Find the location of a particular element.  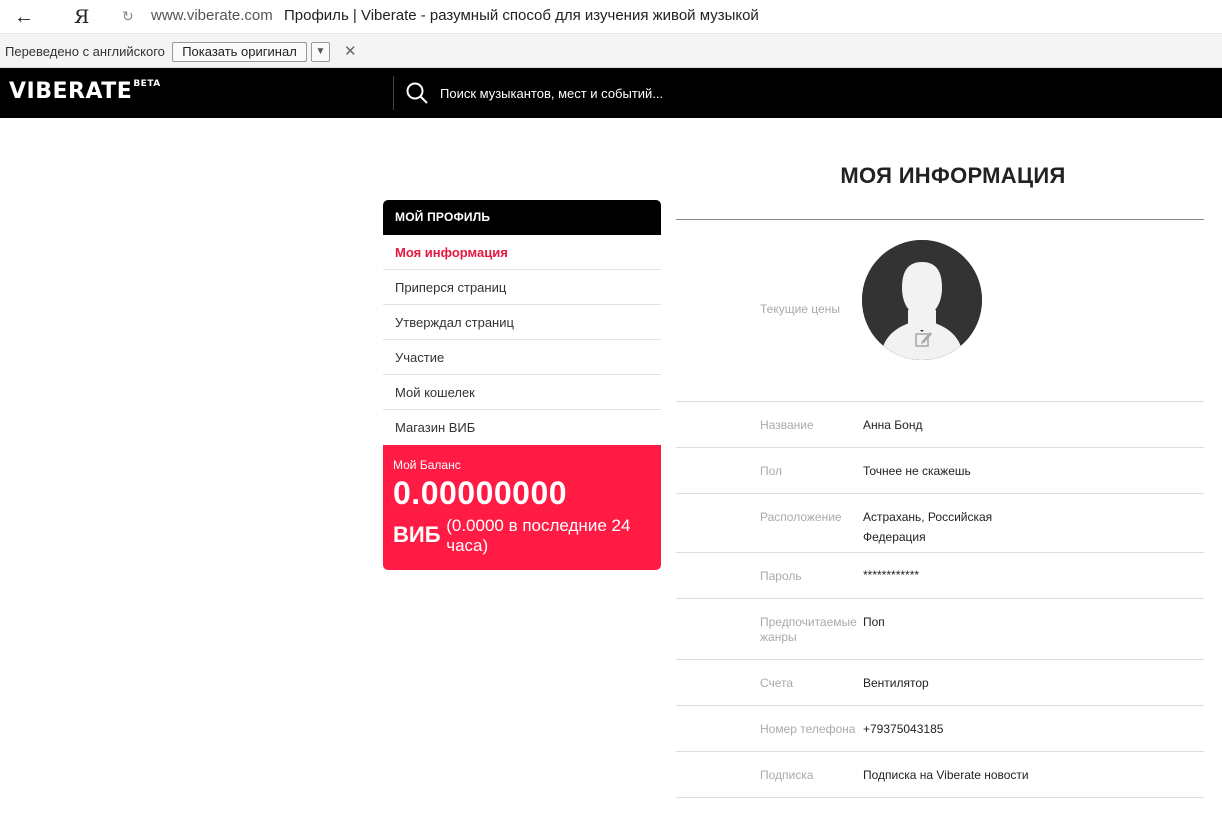

translation-options-chevron-icon: ▼ is located at coordinates (320, 52).